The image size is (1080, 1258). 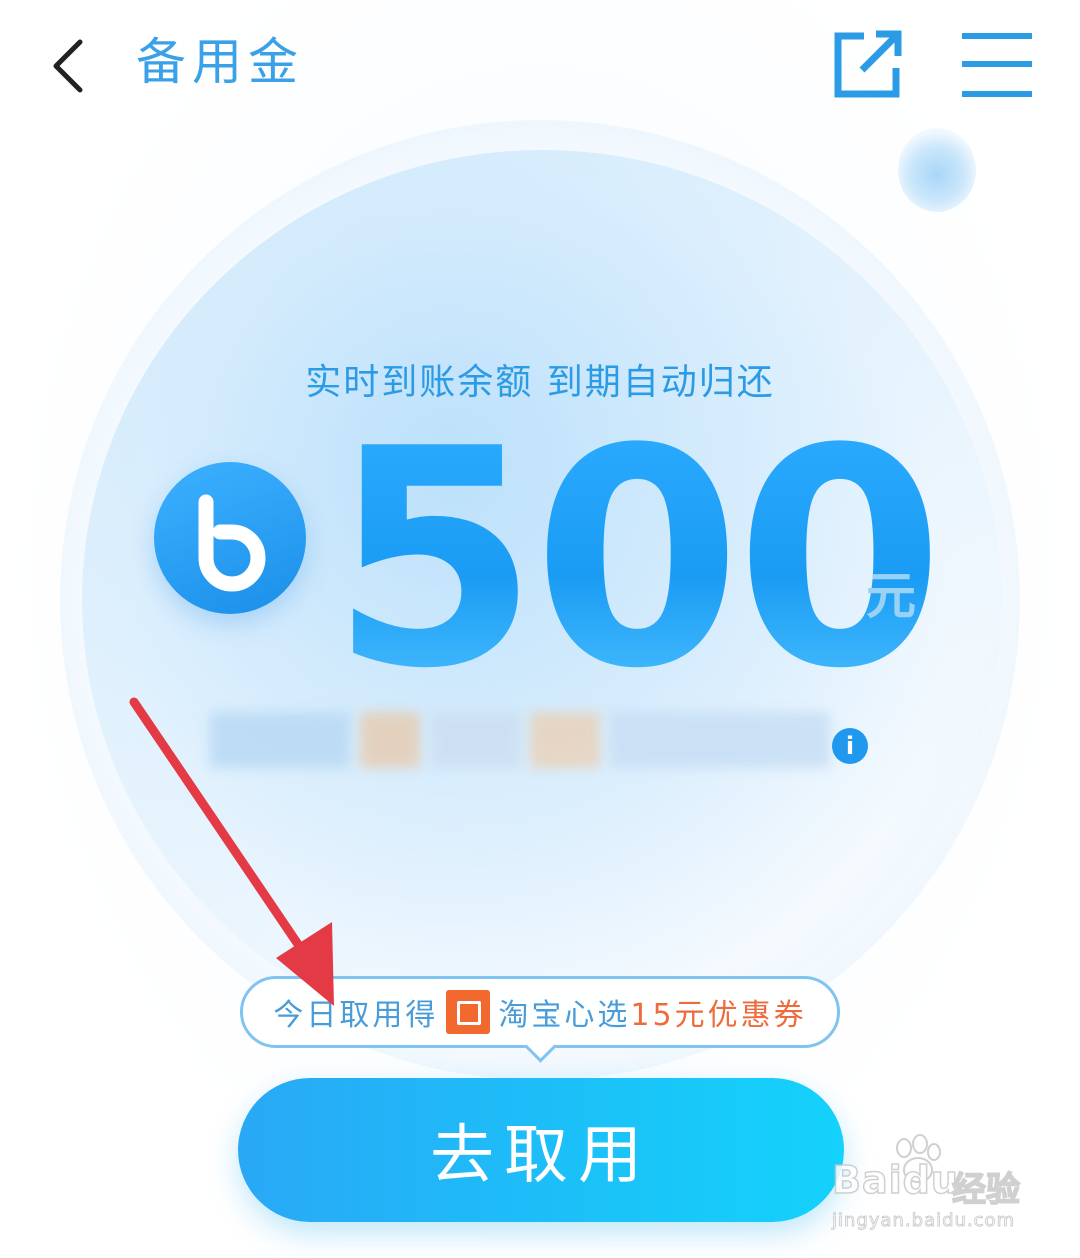 I want to click on share-button, so click(x=867, y=65).